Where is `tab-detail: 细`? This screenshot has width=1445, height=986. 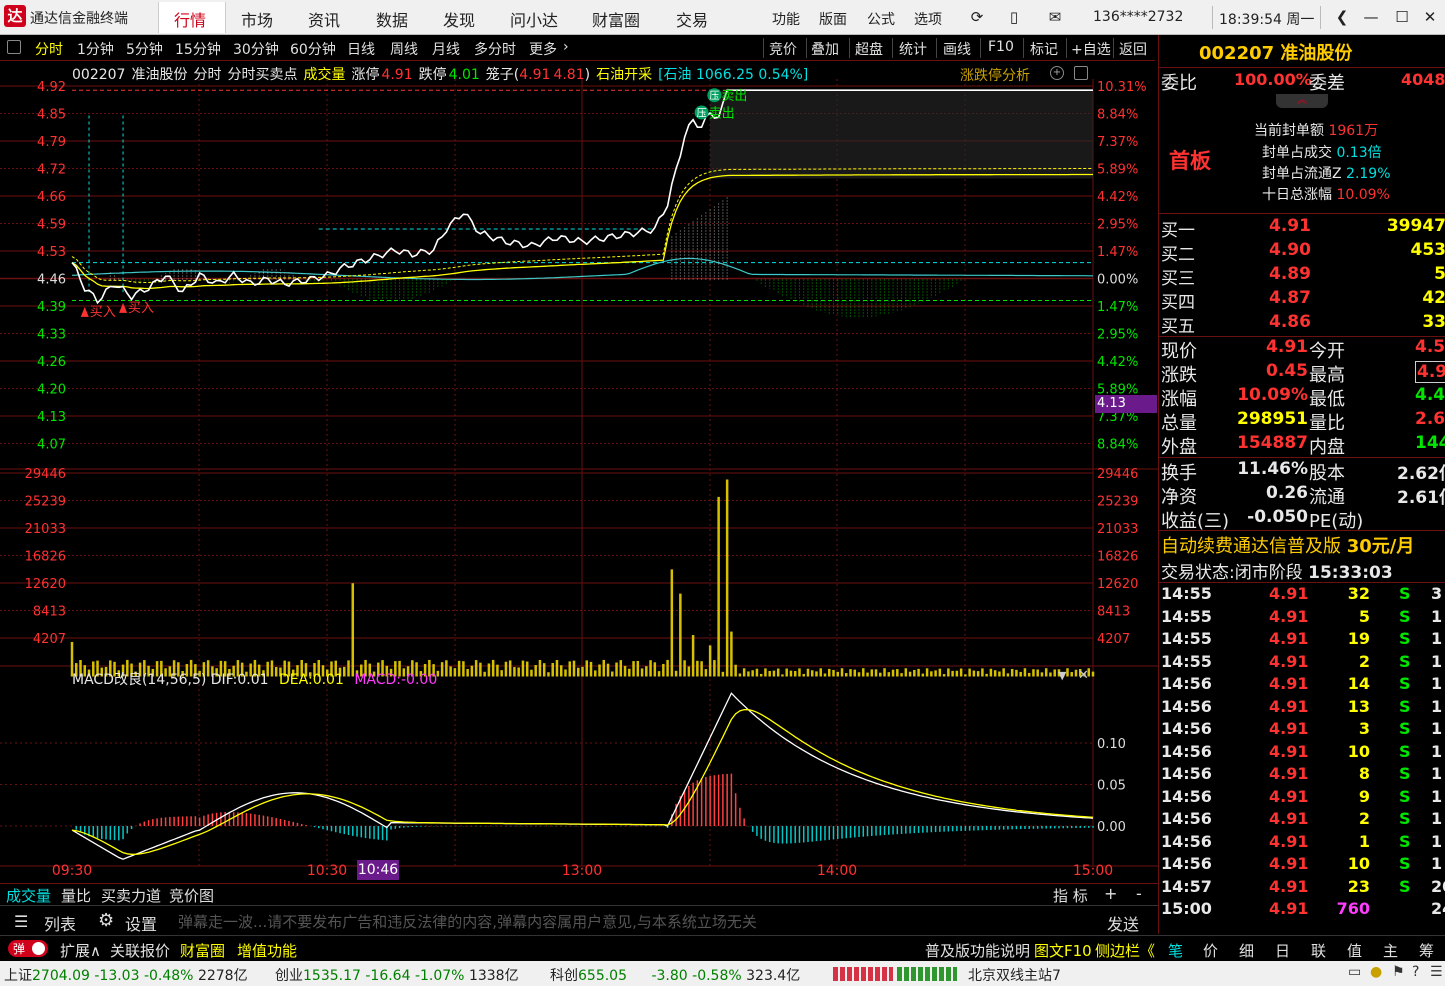
tab-detail: 细 is located at coordinates (1246, 950).